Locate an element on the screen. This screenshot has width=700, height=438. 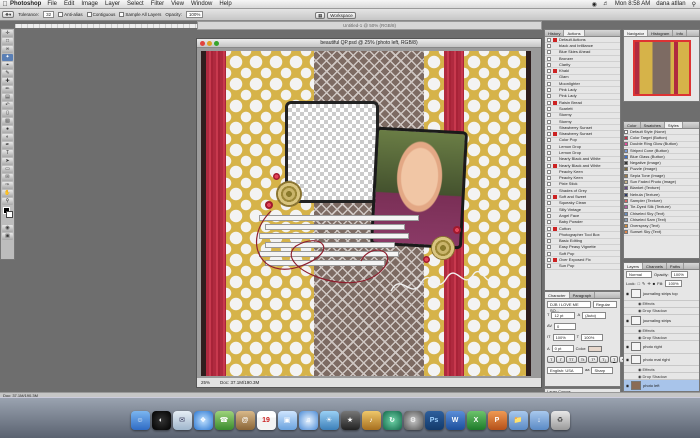
contiguous-option: Contiguous is located at coordinates (100, 15).